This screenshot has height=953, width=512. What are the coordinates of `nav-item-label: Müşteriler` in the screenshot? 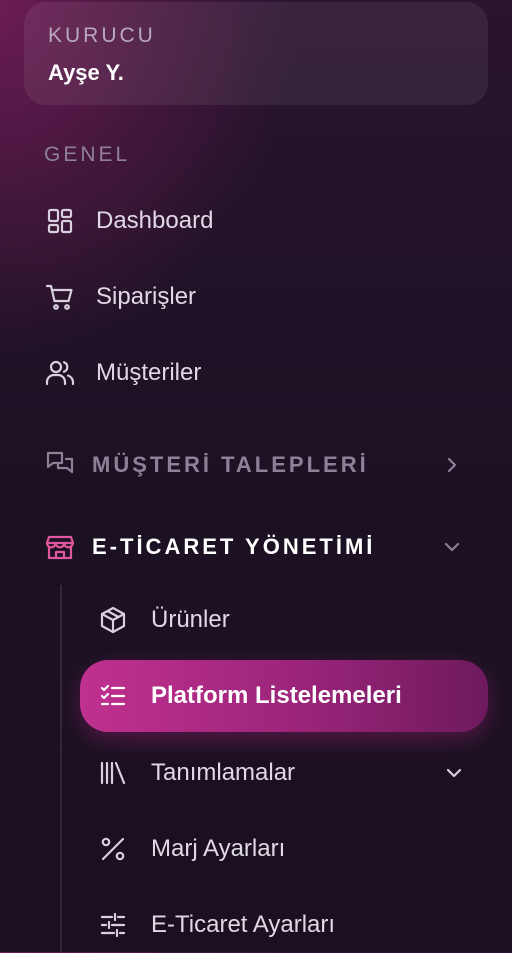 It's located at (149, 372).